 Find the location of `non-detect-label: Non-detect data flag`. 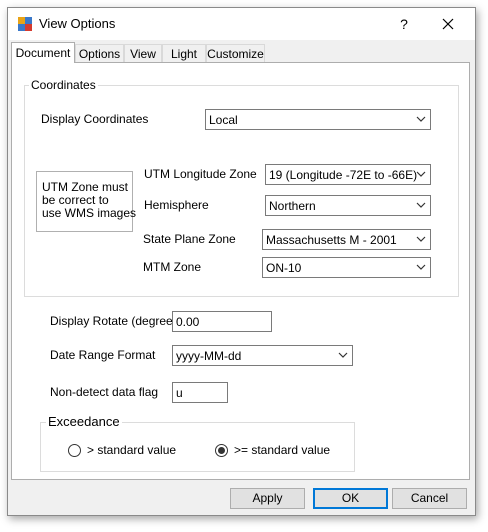

non-detect-label: Non-detect data flag is located at coordinates (104, 392).